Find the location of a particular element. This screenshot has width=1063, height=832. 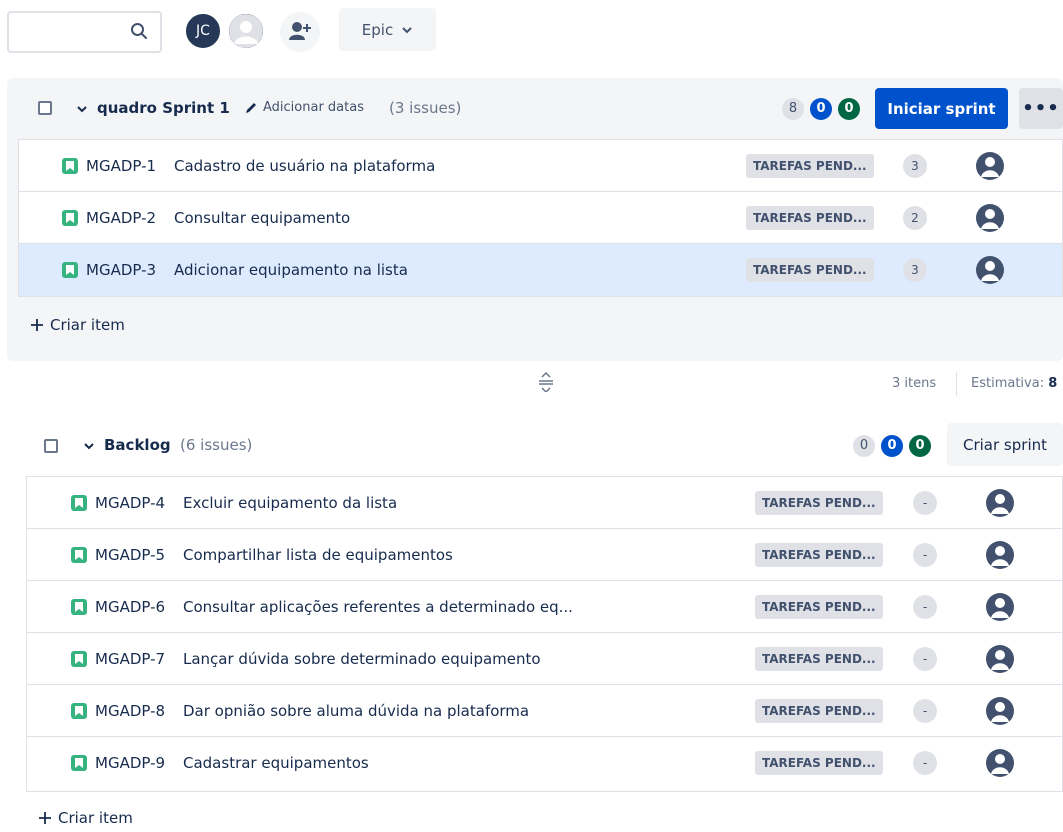

issue-summary: Excluir equipamento da lista is located at coordinates (290, 503).